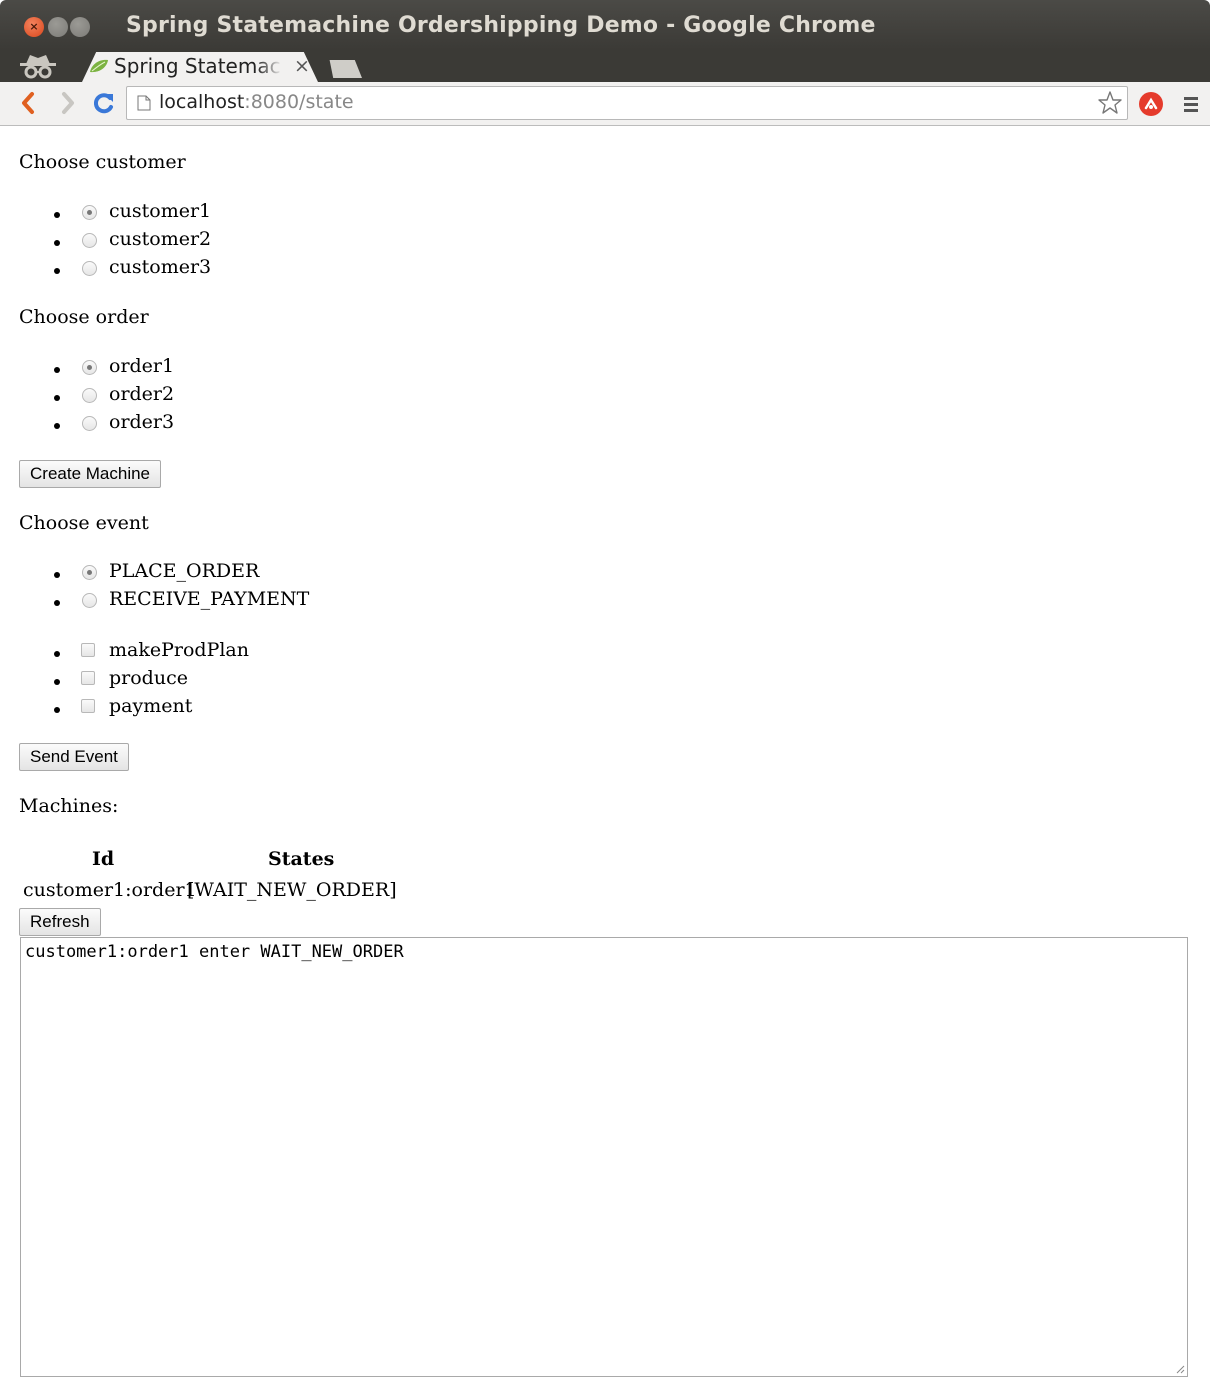 The width and height of the screenshot is (1210, 1377). Describe the element at coordinates (60, 922) in the screenshot. I see `refresh-button: Refresh` at that location.